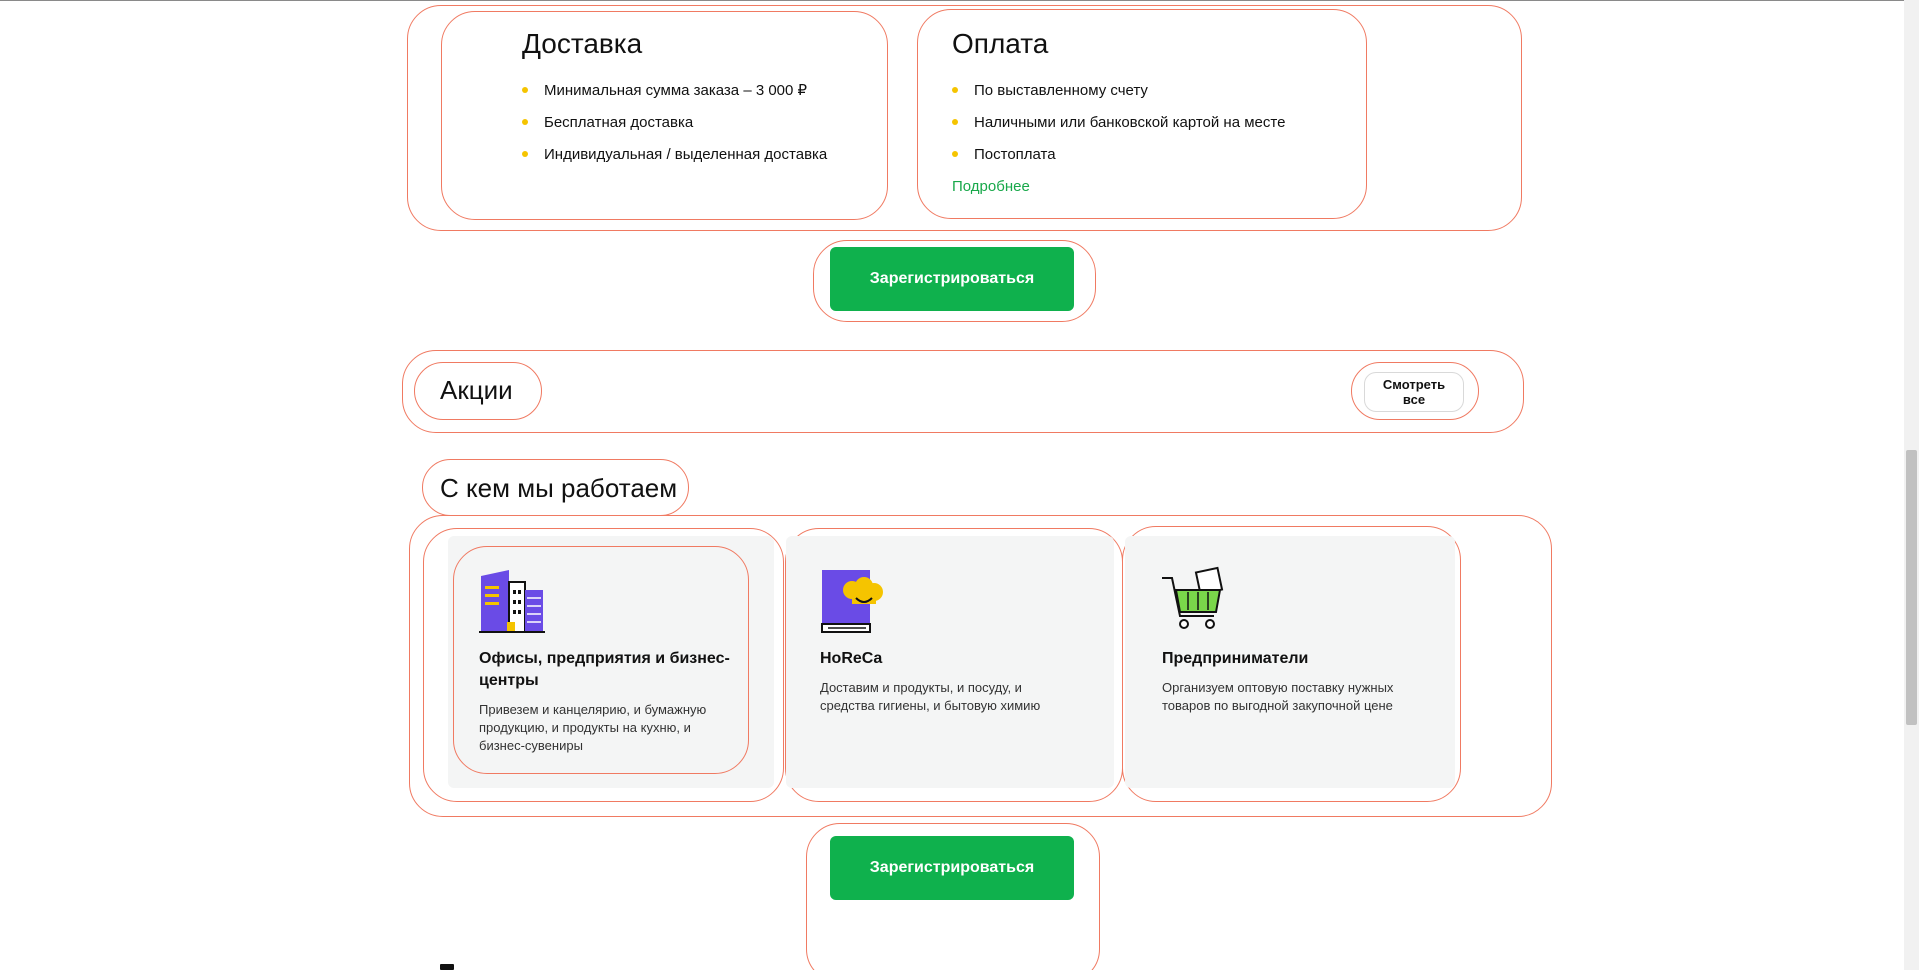  Describe the element at coordinates (1118, 98) in the screenshot. I see `payment-item: По выставленному счету` at that location.